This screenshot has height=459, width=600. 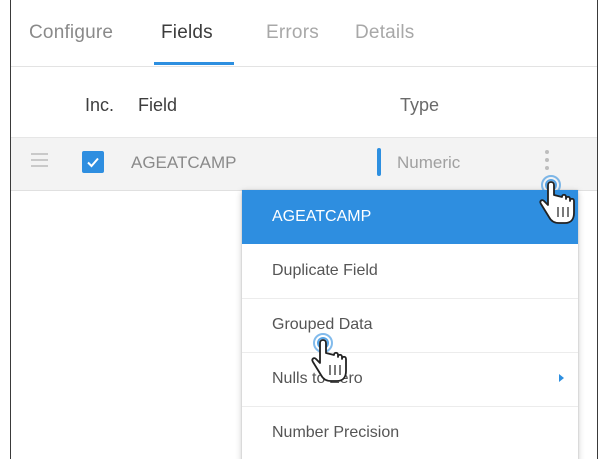 I want to click on column-header-inc: Inc., so click(x=100, y=105).